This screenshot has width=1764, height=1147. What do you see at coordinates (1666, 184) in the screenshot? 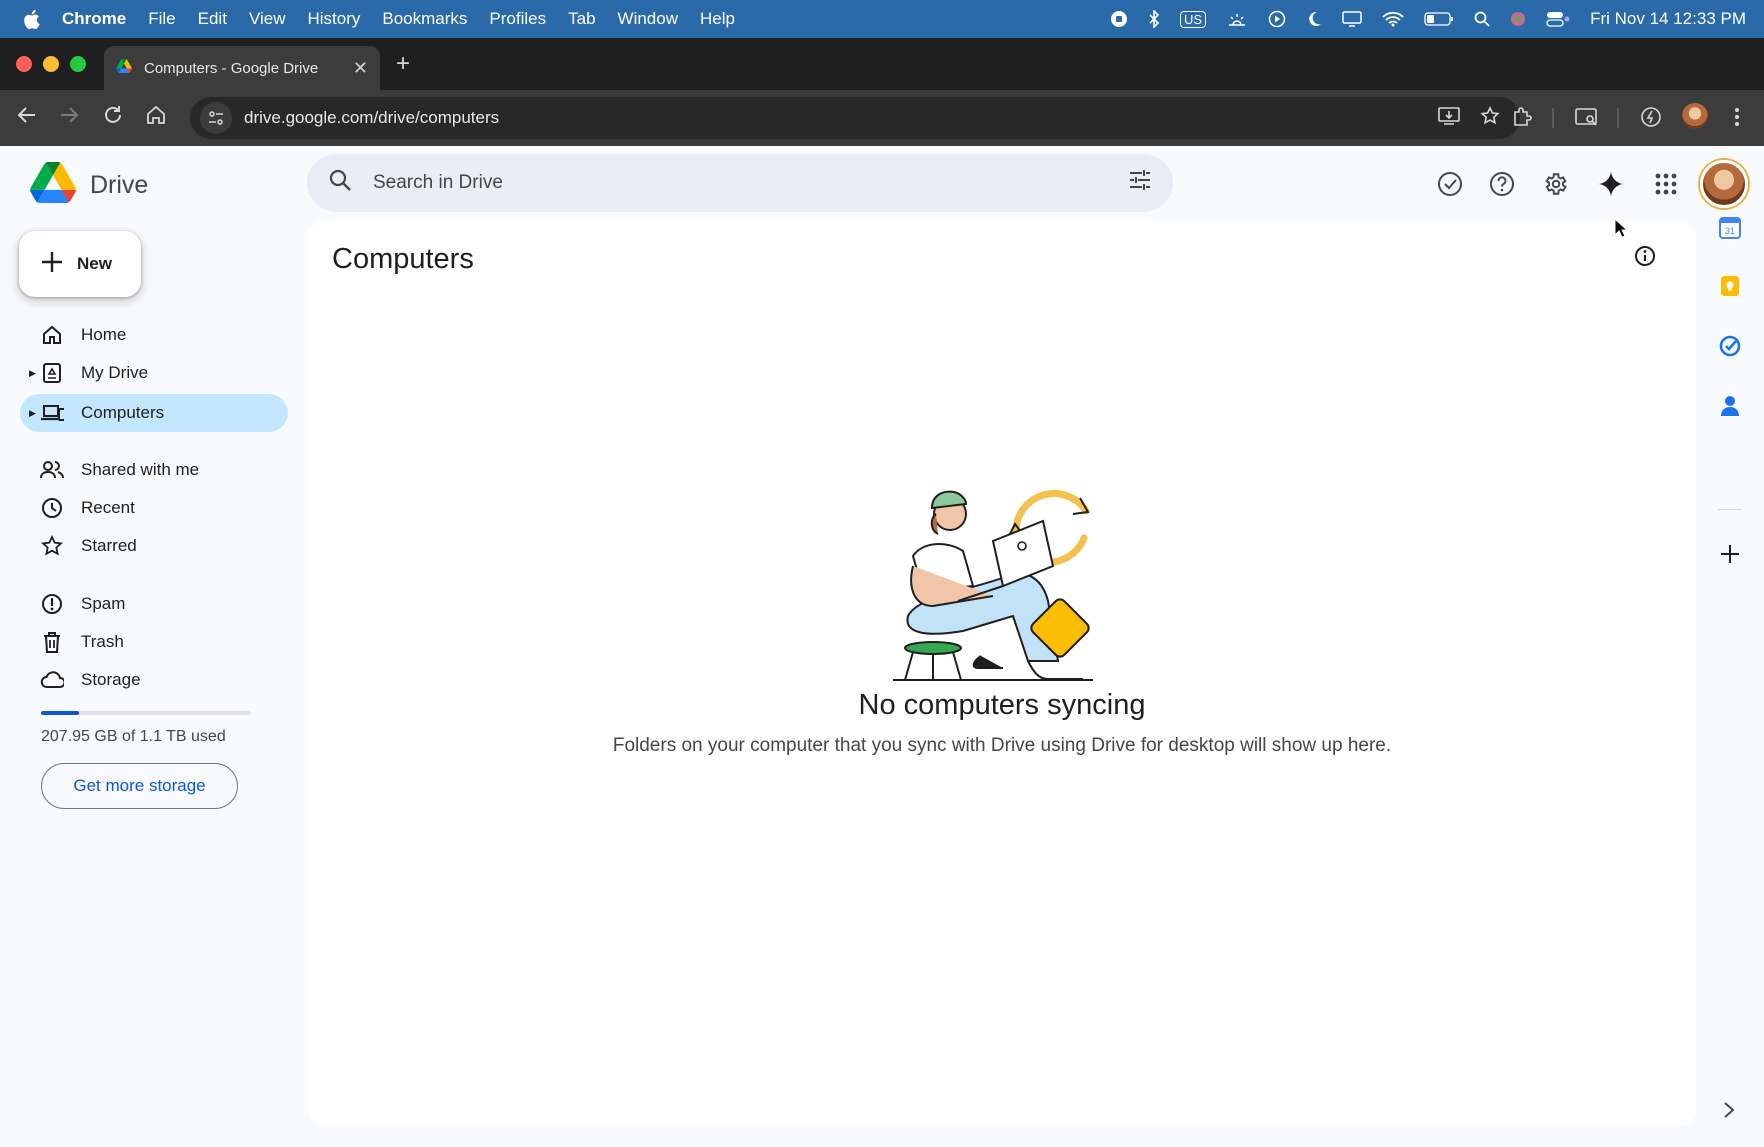
I see `google-apps-icon` at bounding box center [1666, 184].